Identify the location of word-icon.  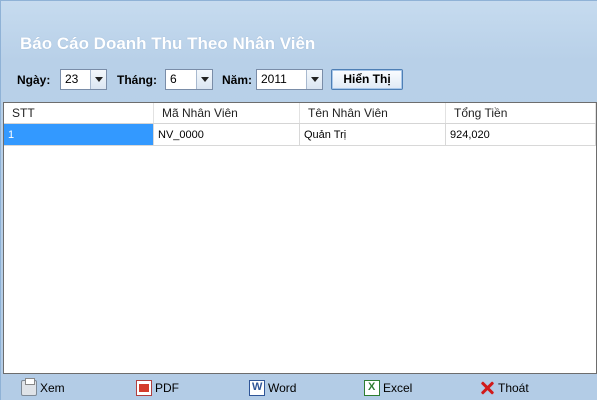
(257, 388).